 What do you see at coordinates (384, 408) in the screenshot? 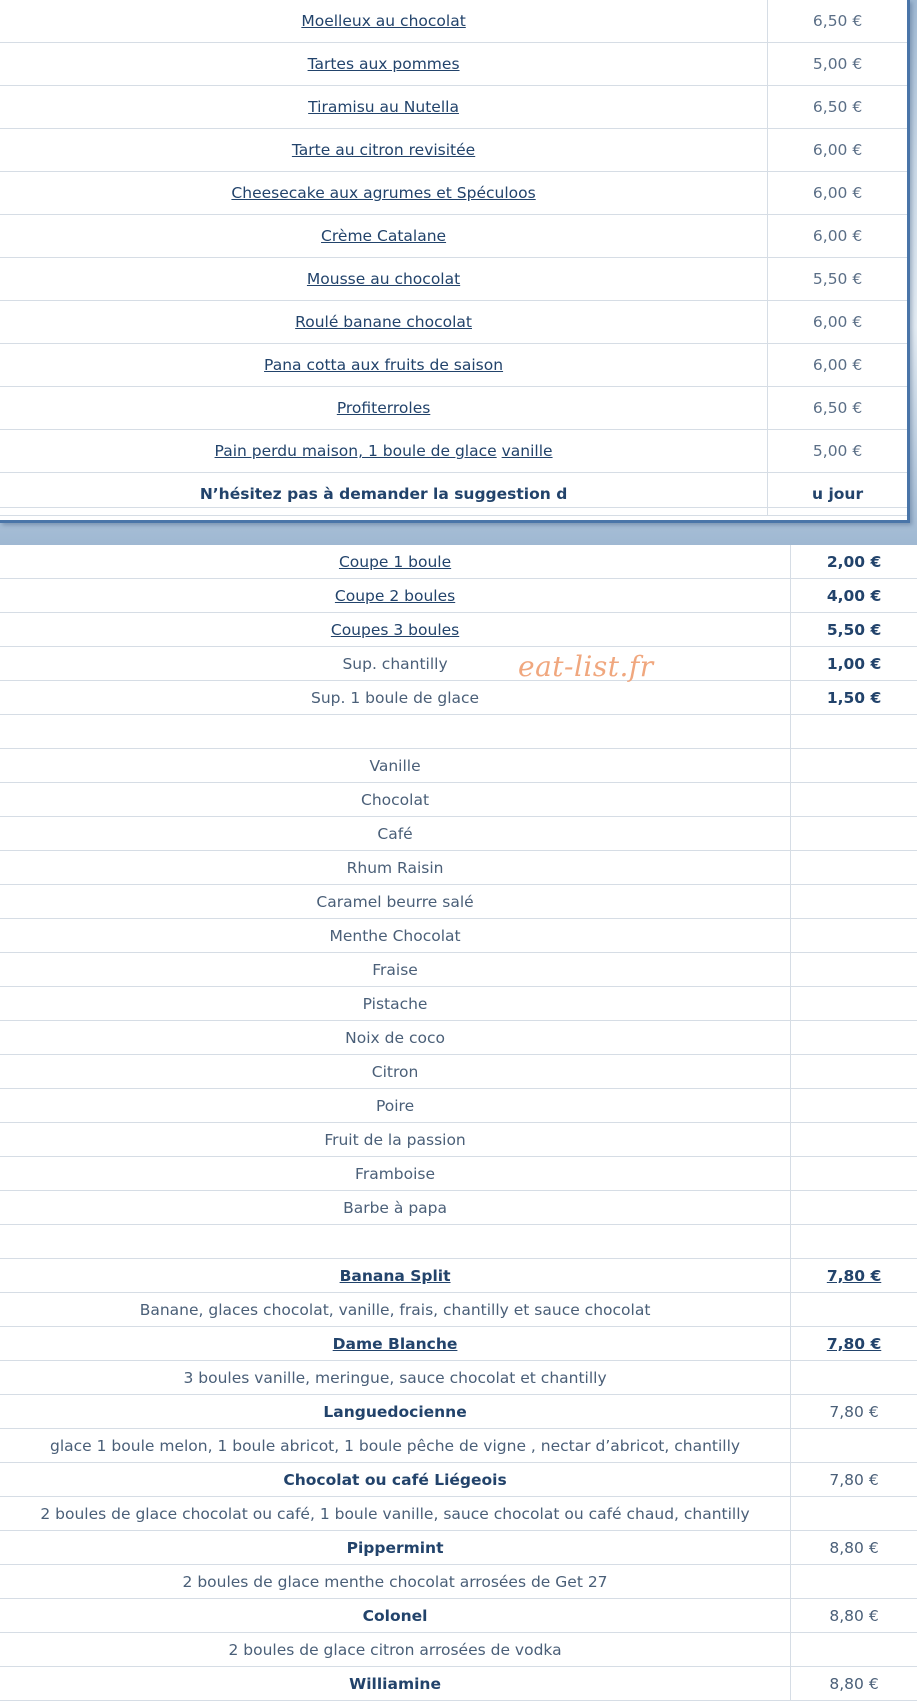
I see `dessert-link-profiterroles: Profiterroles` at bounding box center [384, 408].